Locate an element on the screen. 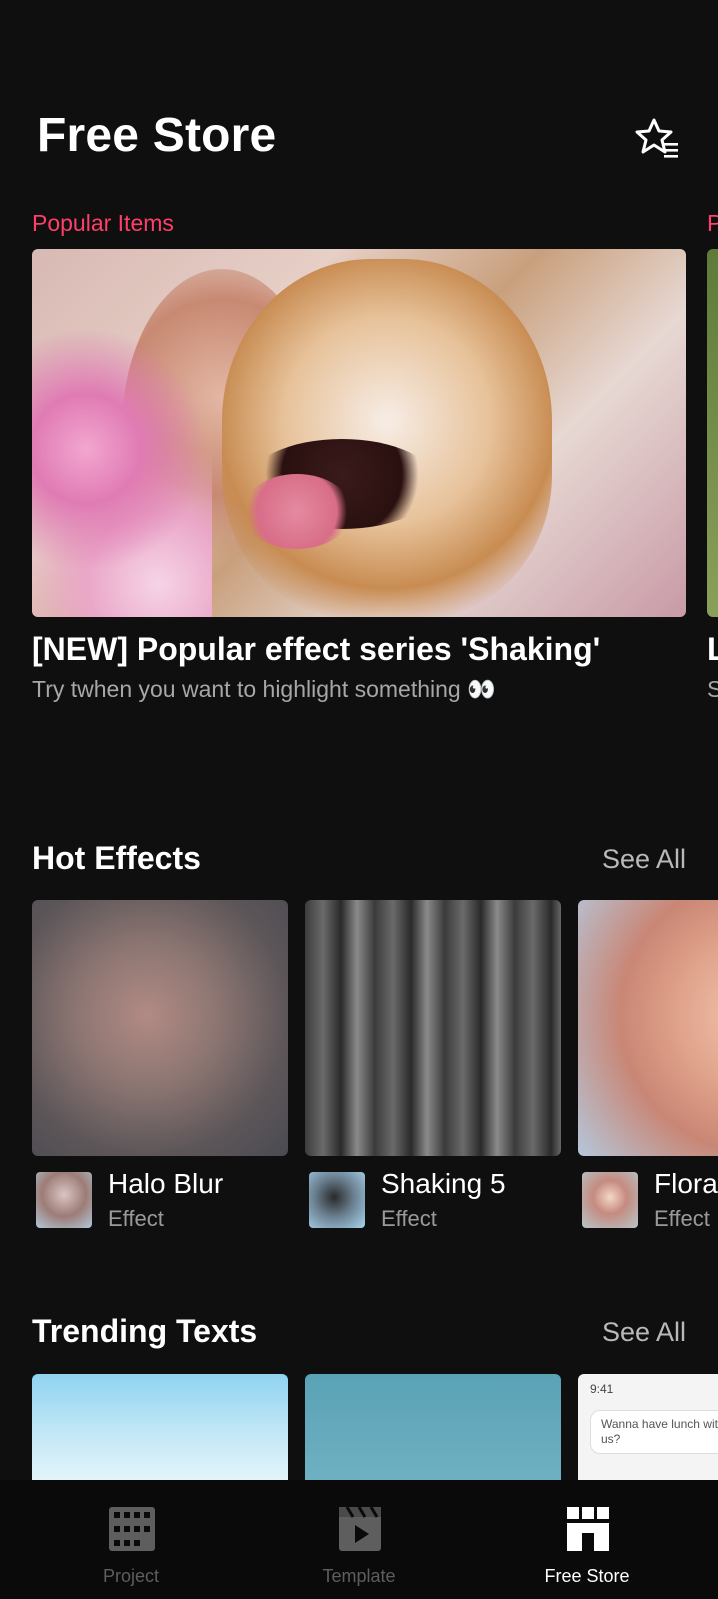 The width and height of the screenshot is (718, 1599). preview-time: 9:41 is located at coordinates (602, 1389).